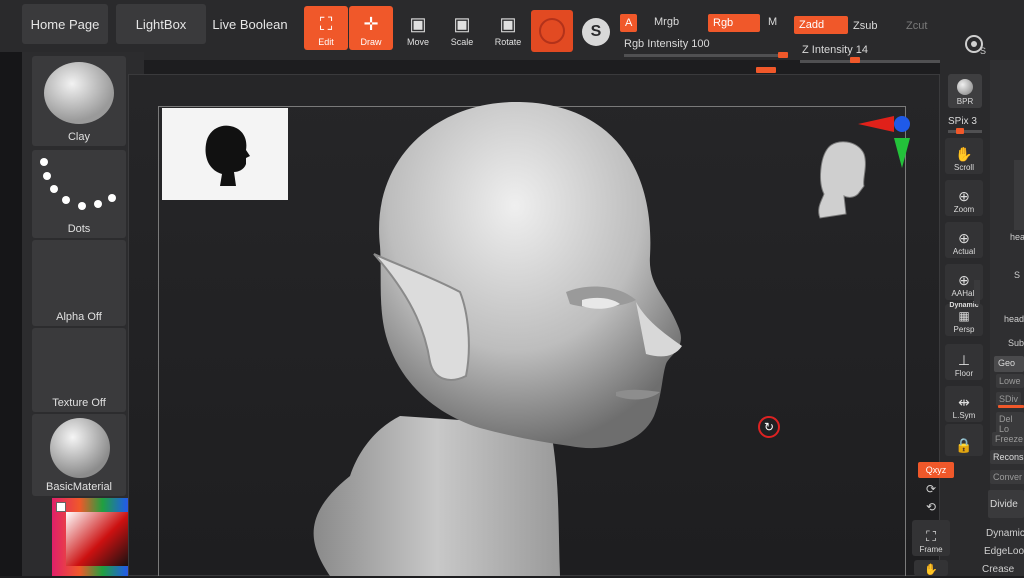 This screenshot has width=1024, height=578. Describe the element at coordinates (734, 23) in the screenshot. I see `rgb-toggle: Rgb` at that location.